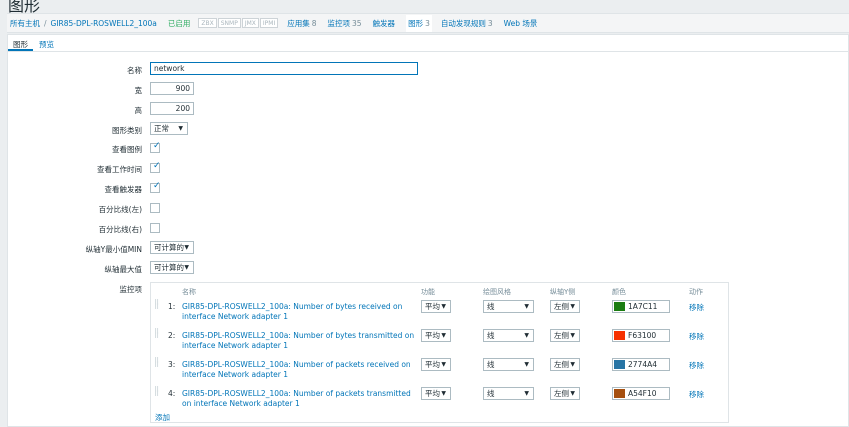 This screenshot has height=427, width=849. I want to click on y-max-value: 可计算的, so click(169, 267).